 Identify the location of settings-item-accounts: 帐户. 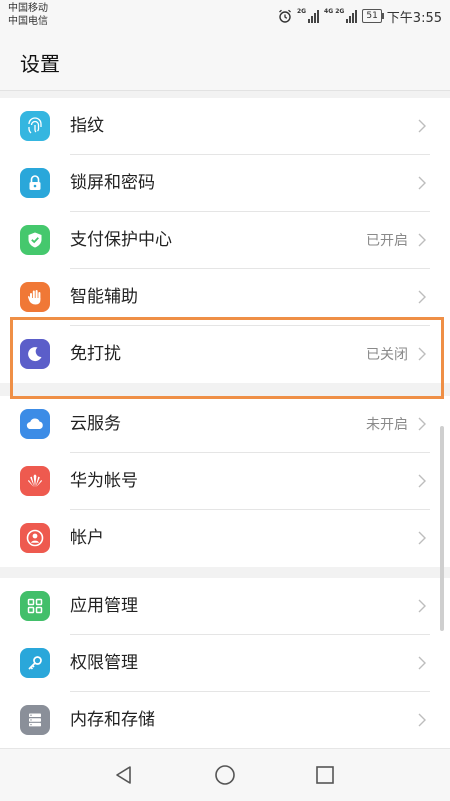
(225, 538).